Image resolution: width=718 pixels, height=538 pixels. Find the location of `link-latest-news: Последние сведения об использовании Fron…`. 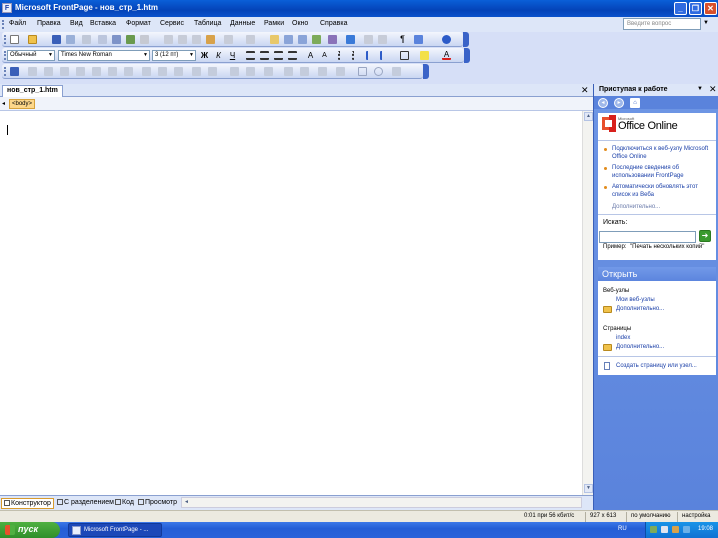

link-latest-news: Последние сведения об использовании Fron… is located at coordinates (662, 172).